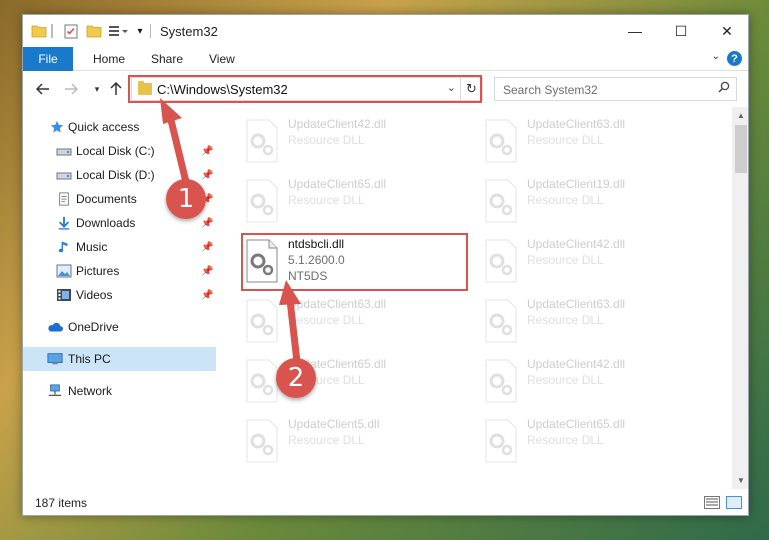 This screenshot has width=769, height=540. I want to click on scroll-up-button: ▲, so click(740, 115).